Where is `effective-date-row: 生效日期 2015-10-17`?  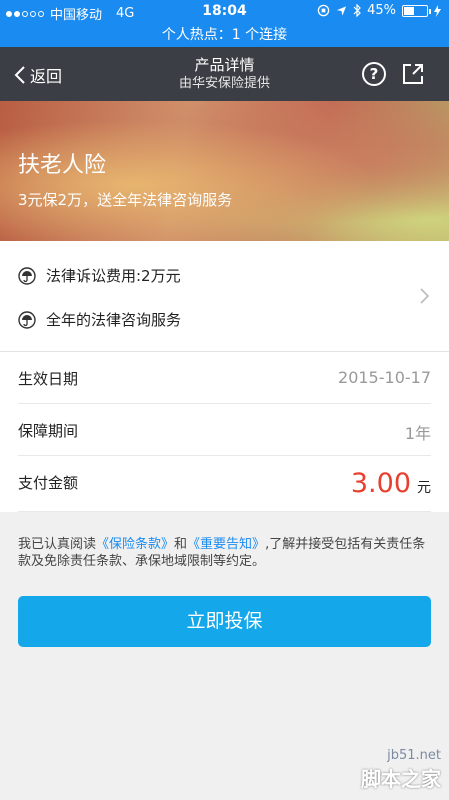
effective-date-row: 生效日期 2015-10-17 is located at coordinates (224, 378).